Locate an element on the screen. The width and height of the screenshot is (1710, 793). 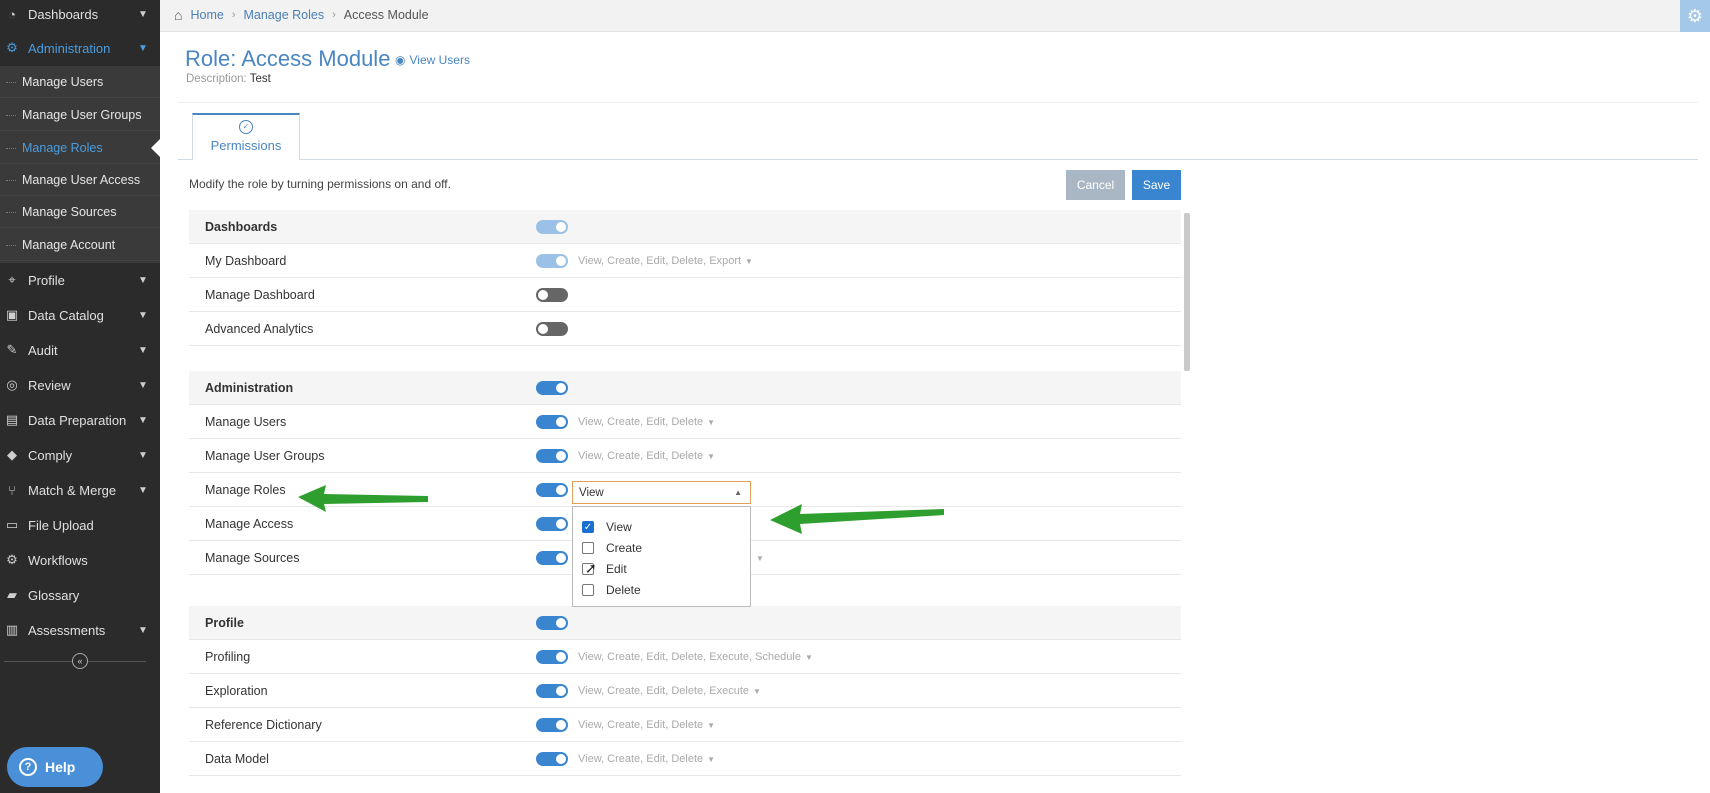
nav-label: Data Catalog is located at coordinates (66, 315).